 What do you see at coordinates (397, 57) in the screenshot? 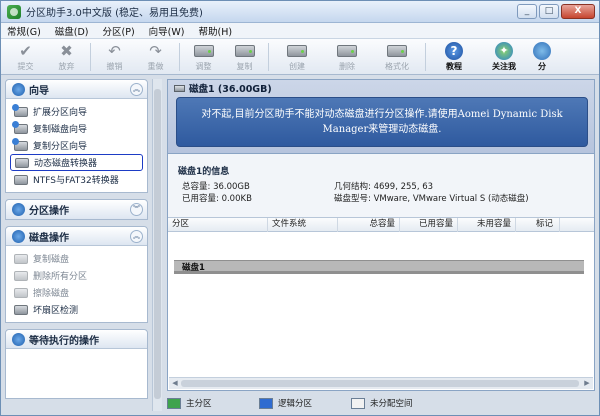
I see `format-button: 格式化` at bounding box center [397, 57].